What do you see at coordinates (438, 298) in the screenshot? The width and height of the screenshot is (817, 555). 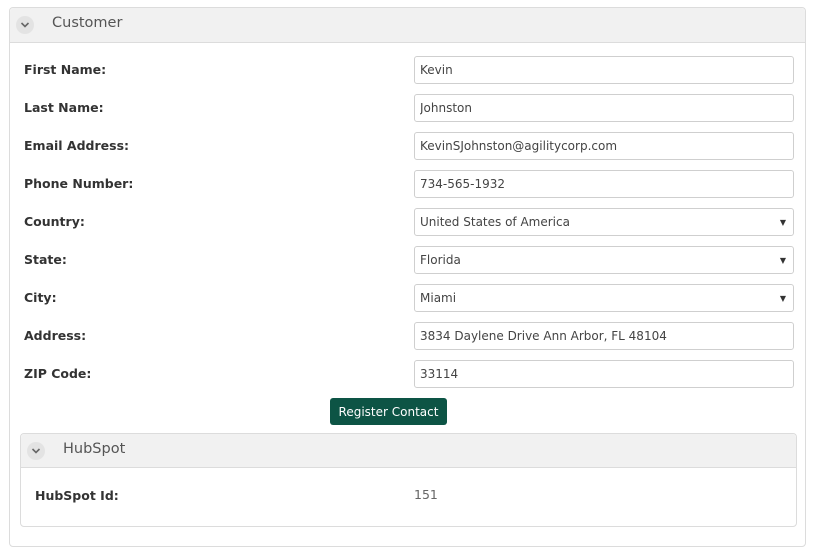 I see `city-select-value: Miami` at bounding box center [438, 298].